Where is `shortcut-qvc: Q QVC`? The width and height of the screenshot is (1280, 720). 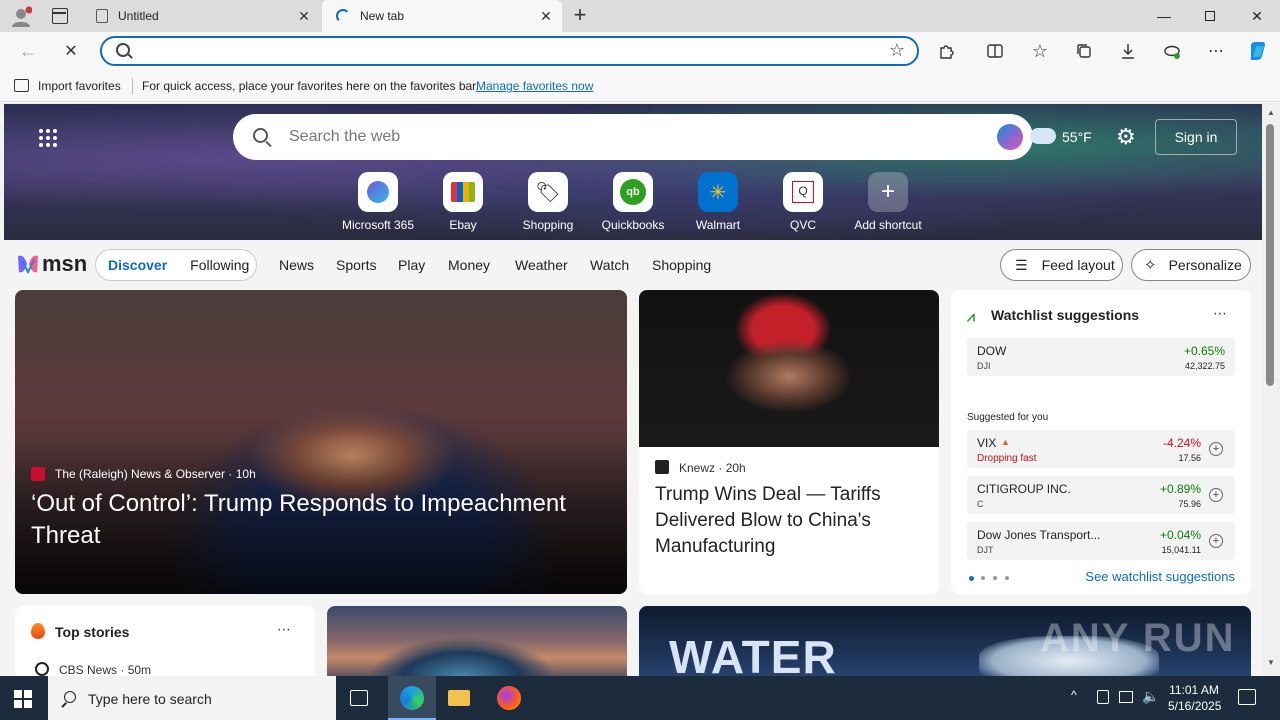 shortcut-qvc: Q QVC is located at coordinates (803, 202).